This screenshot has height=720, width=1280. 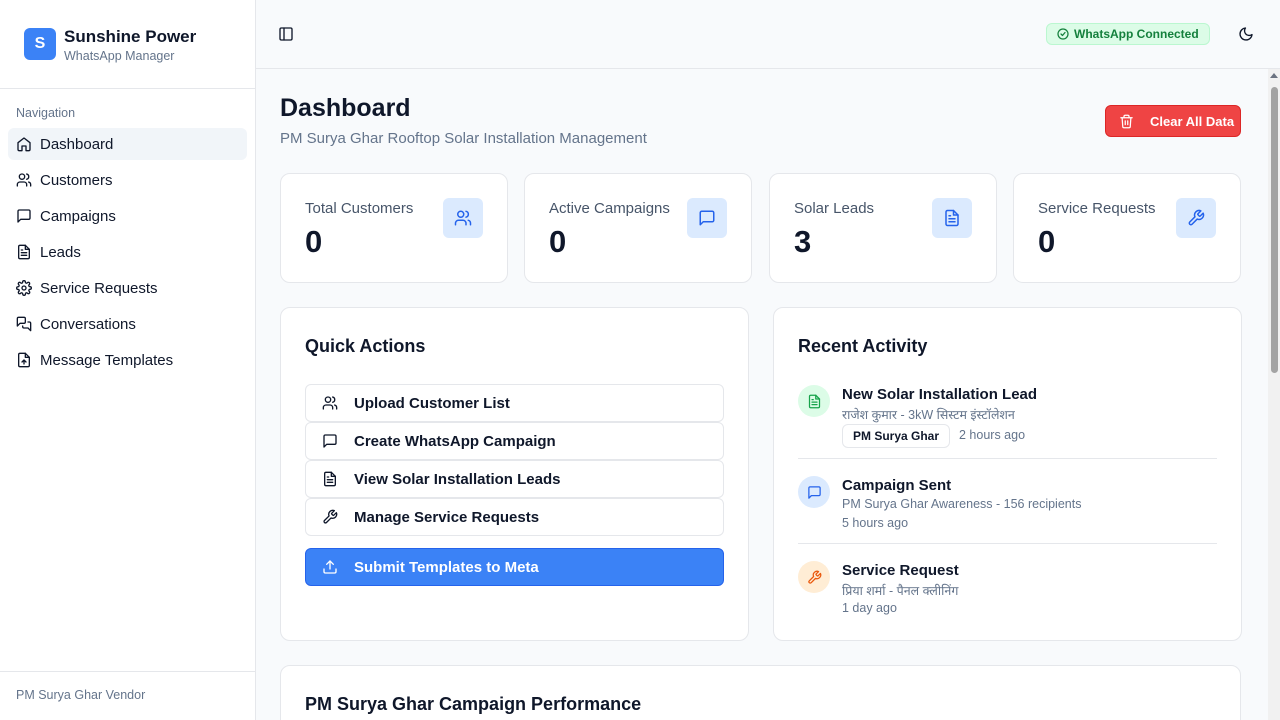 What do you see at coordinates (962, 504) in the screenshot?
I see `activity-description: PM Surya Ghar Awareness - 156 recipients` at bounding box center [962, 504].